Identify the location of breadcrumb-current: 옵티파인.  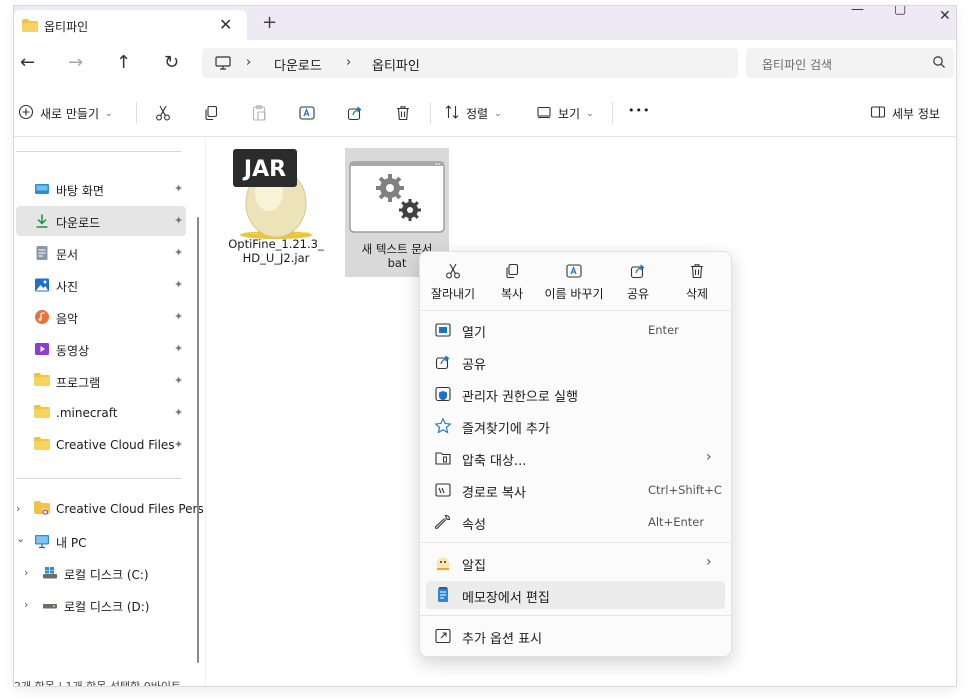
(396, 64).